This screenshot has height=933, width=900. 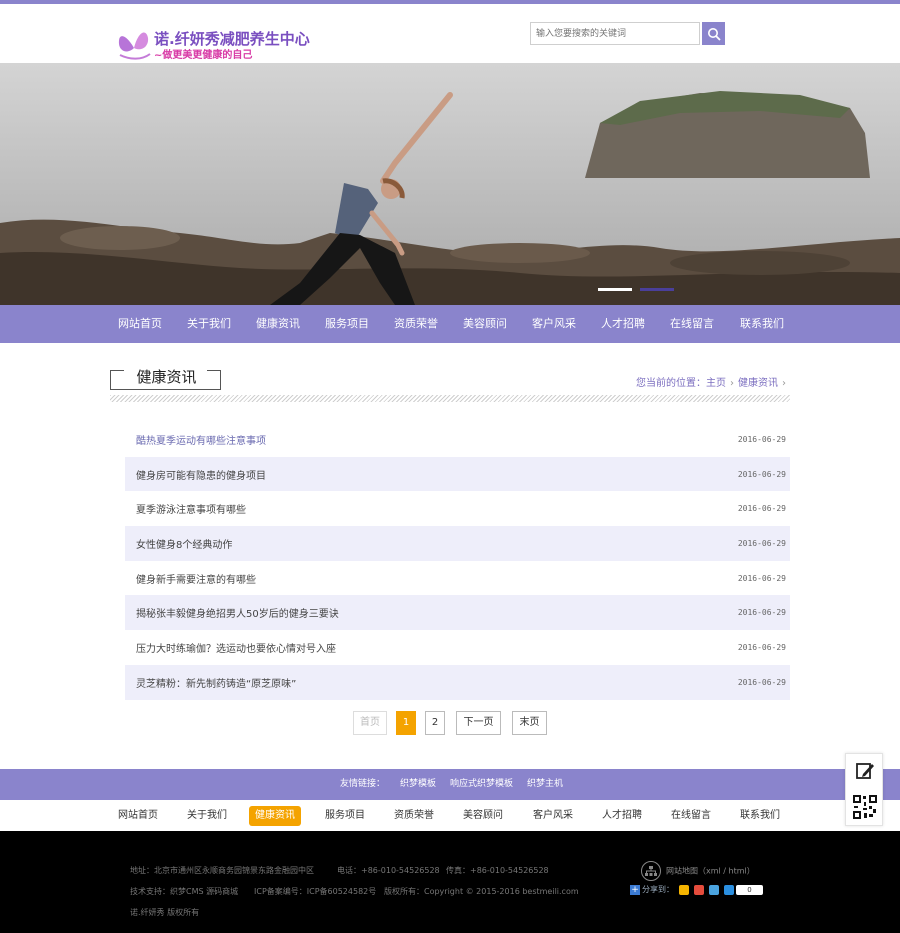 I want to click on top-accent-line, so click(x=450, y=2).